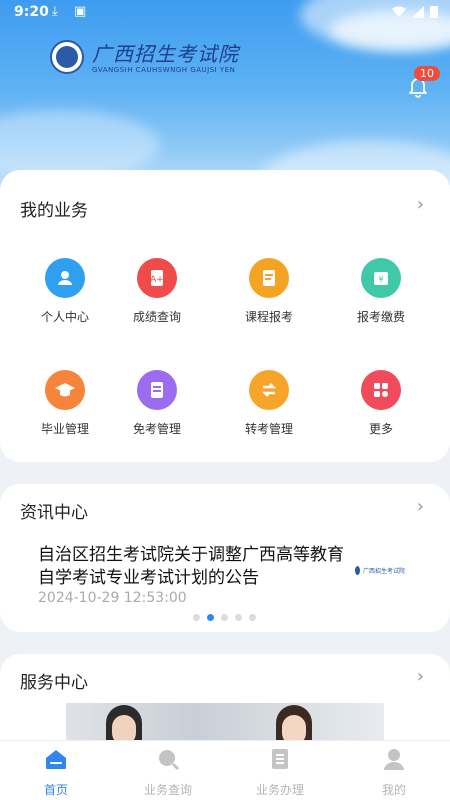 The height and width of the screenshot is (800, 450). What do you see at coordinates (195, 567) in the screenshot?
I see `news-headline: 自治区招生考试院关于调整广西高等教育自学考试专业考试计划的公告` at bounding box center [195, 567].